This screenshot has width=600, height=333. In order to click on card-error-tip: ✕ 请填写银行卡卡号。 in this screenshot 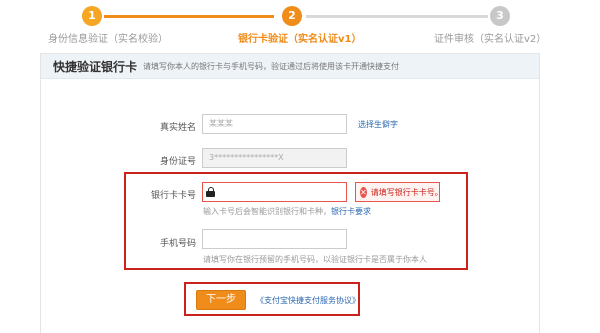, I will do `click(399, 192)`.